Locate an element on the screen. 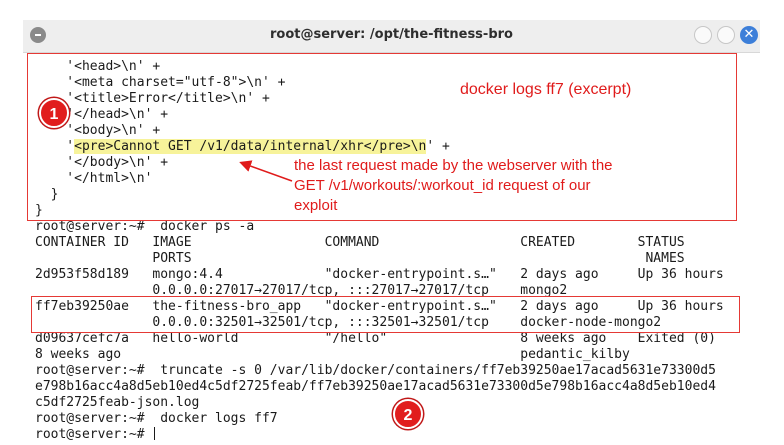  annotation-arrow is located at coordinates (266, 171).